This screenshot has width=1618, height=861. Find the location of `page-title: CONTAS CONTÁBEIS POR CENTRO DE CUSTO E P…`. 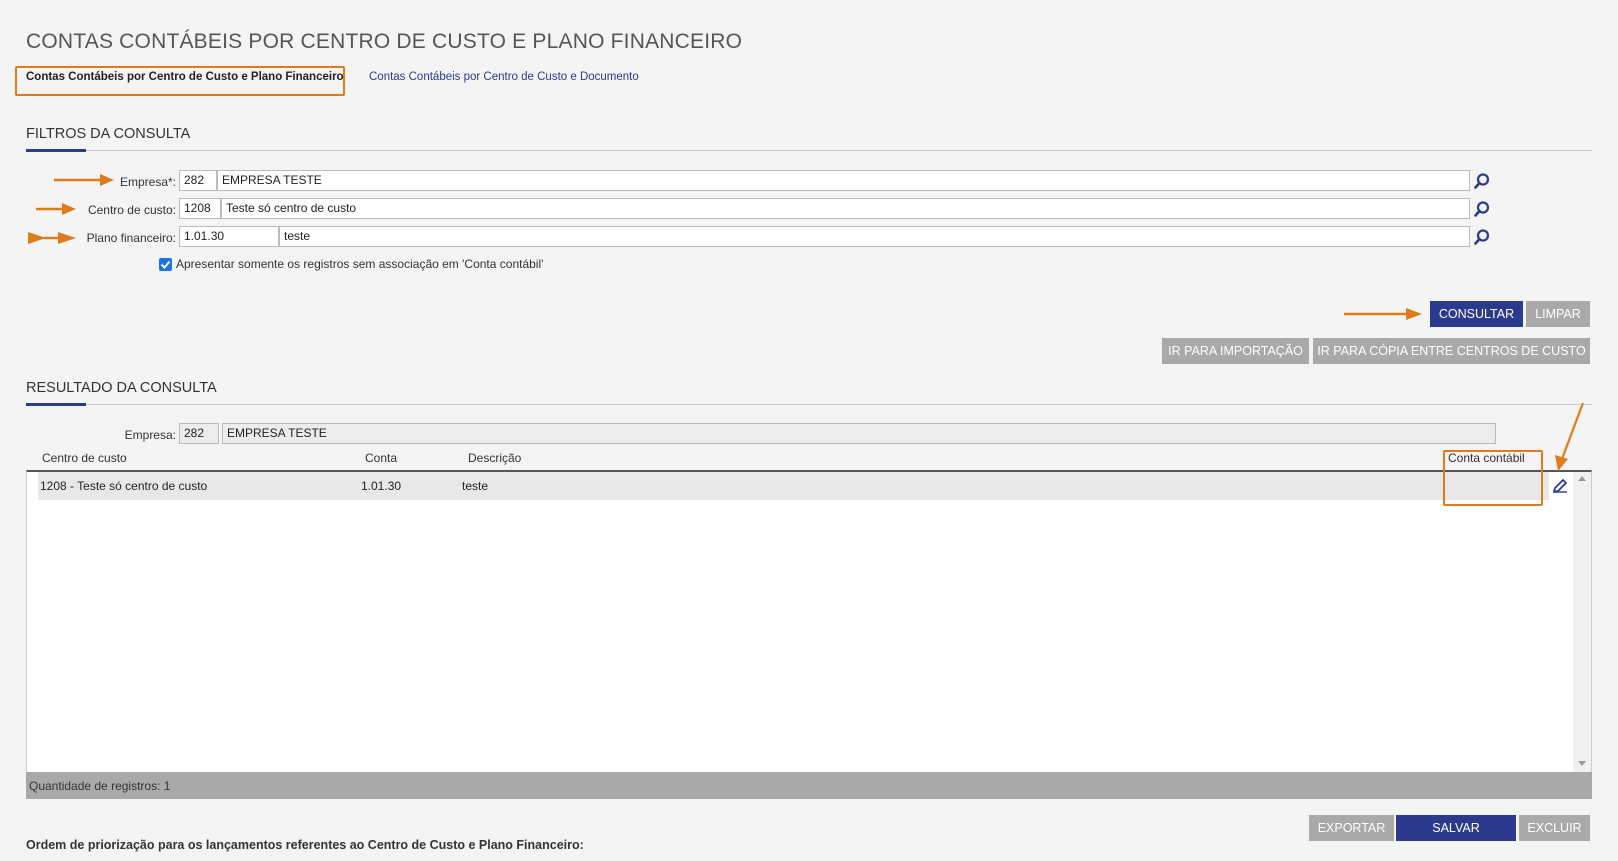

page-title: CONTAS CONTÁBEIS POR CENTRO DE CUSTO E P… is located at coordinates (384, 41).